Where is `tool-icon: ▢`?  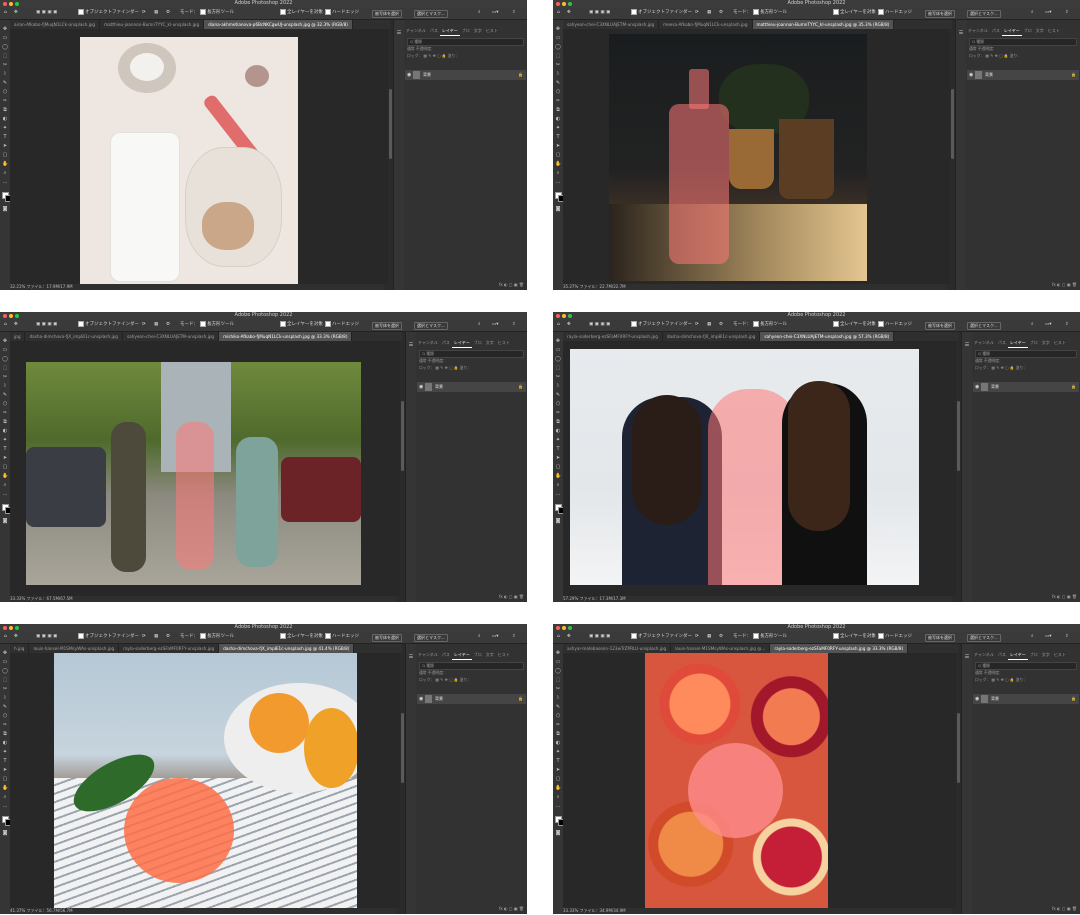 tool-icon: ▢ is located at coordinates (5, 779).